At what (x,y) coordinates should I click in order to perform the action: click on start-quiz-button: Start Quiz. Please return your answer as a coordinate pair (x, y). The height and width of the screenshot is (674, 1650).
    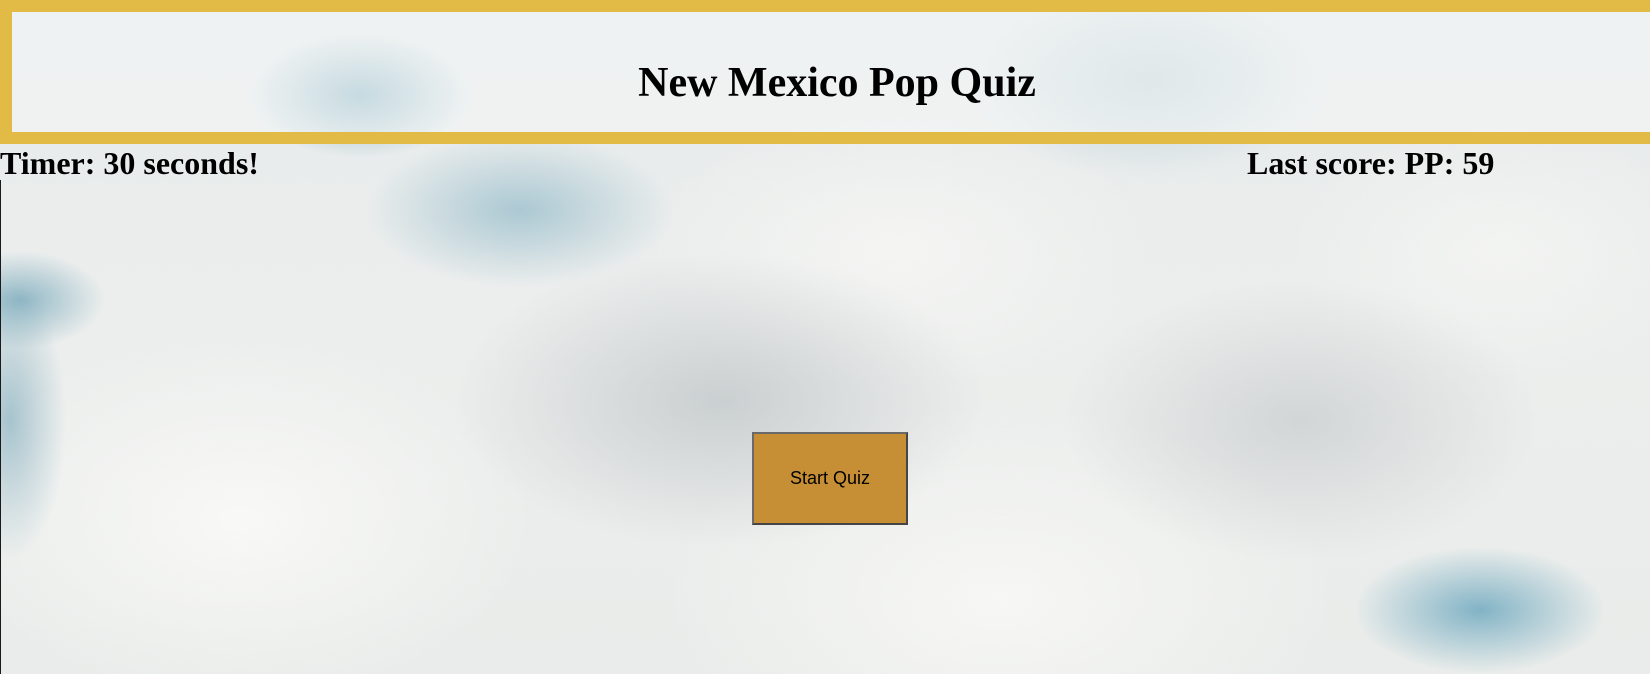
    Looking at the image, I should click on (830, 478).